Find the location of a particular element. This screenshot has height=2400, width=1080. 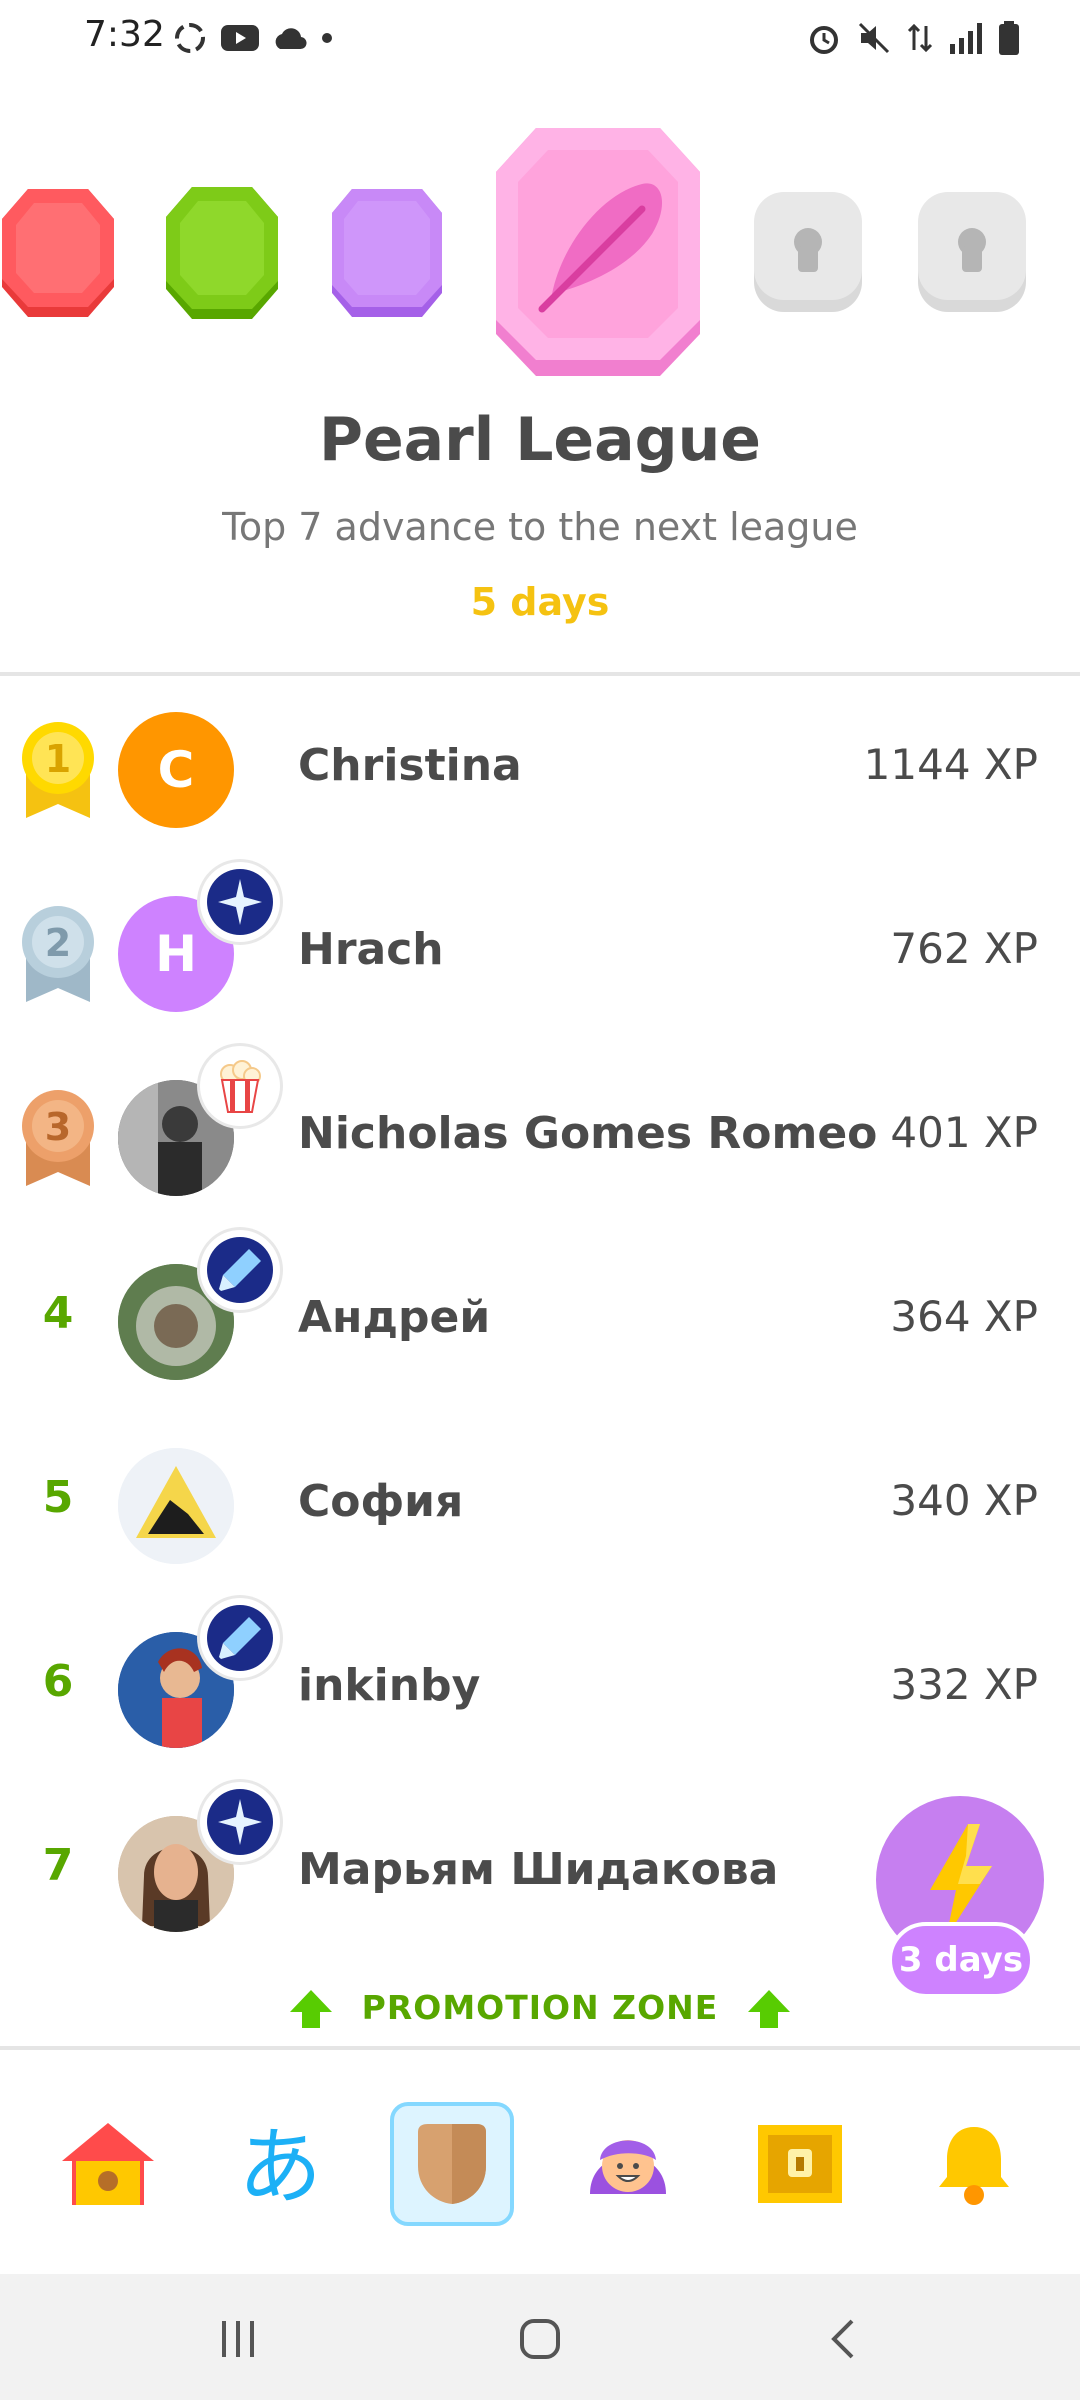

ruby-league-badge is located at coordinates (58, 253).